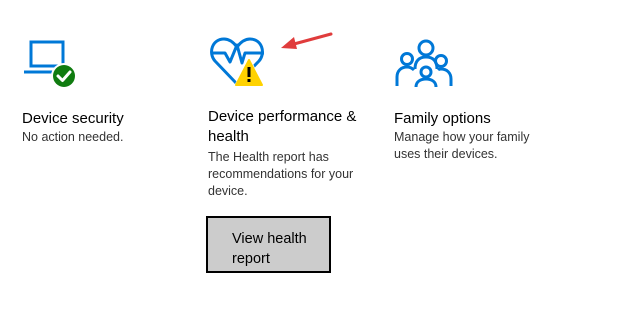  Describe the element at coordinates (73, 137) in the screenshot. I see `device-security-status: No action needed.` at that location.